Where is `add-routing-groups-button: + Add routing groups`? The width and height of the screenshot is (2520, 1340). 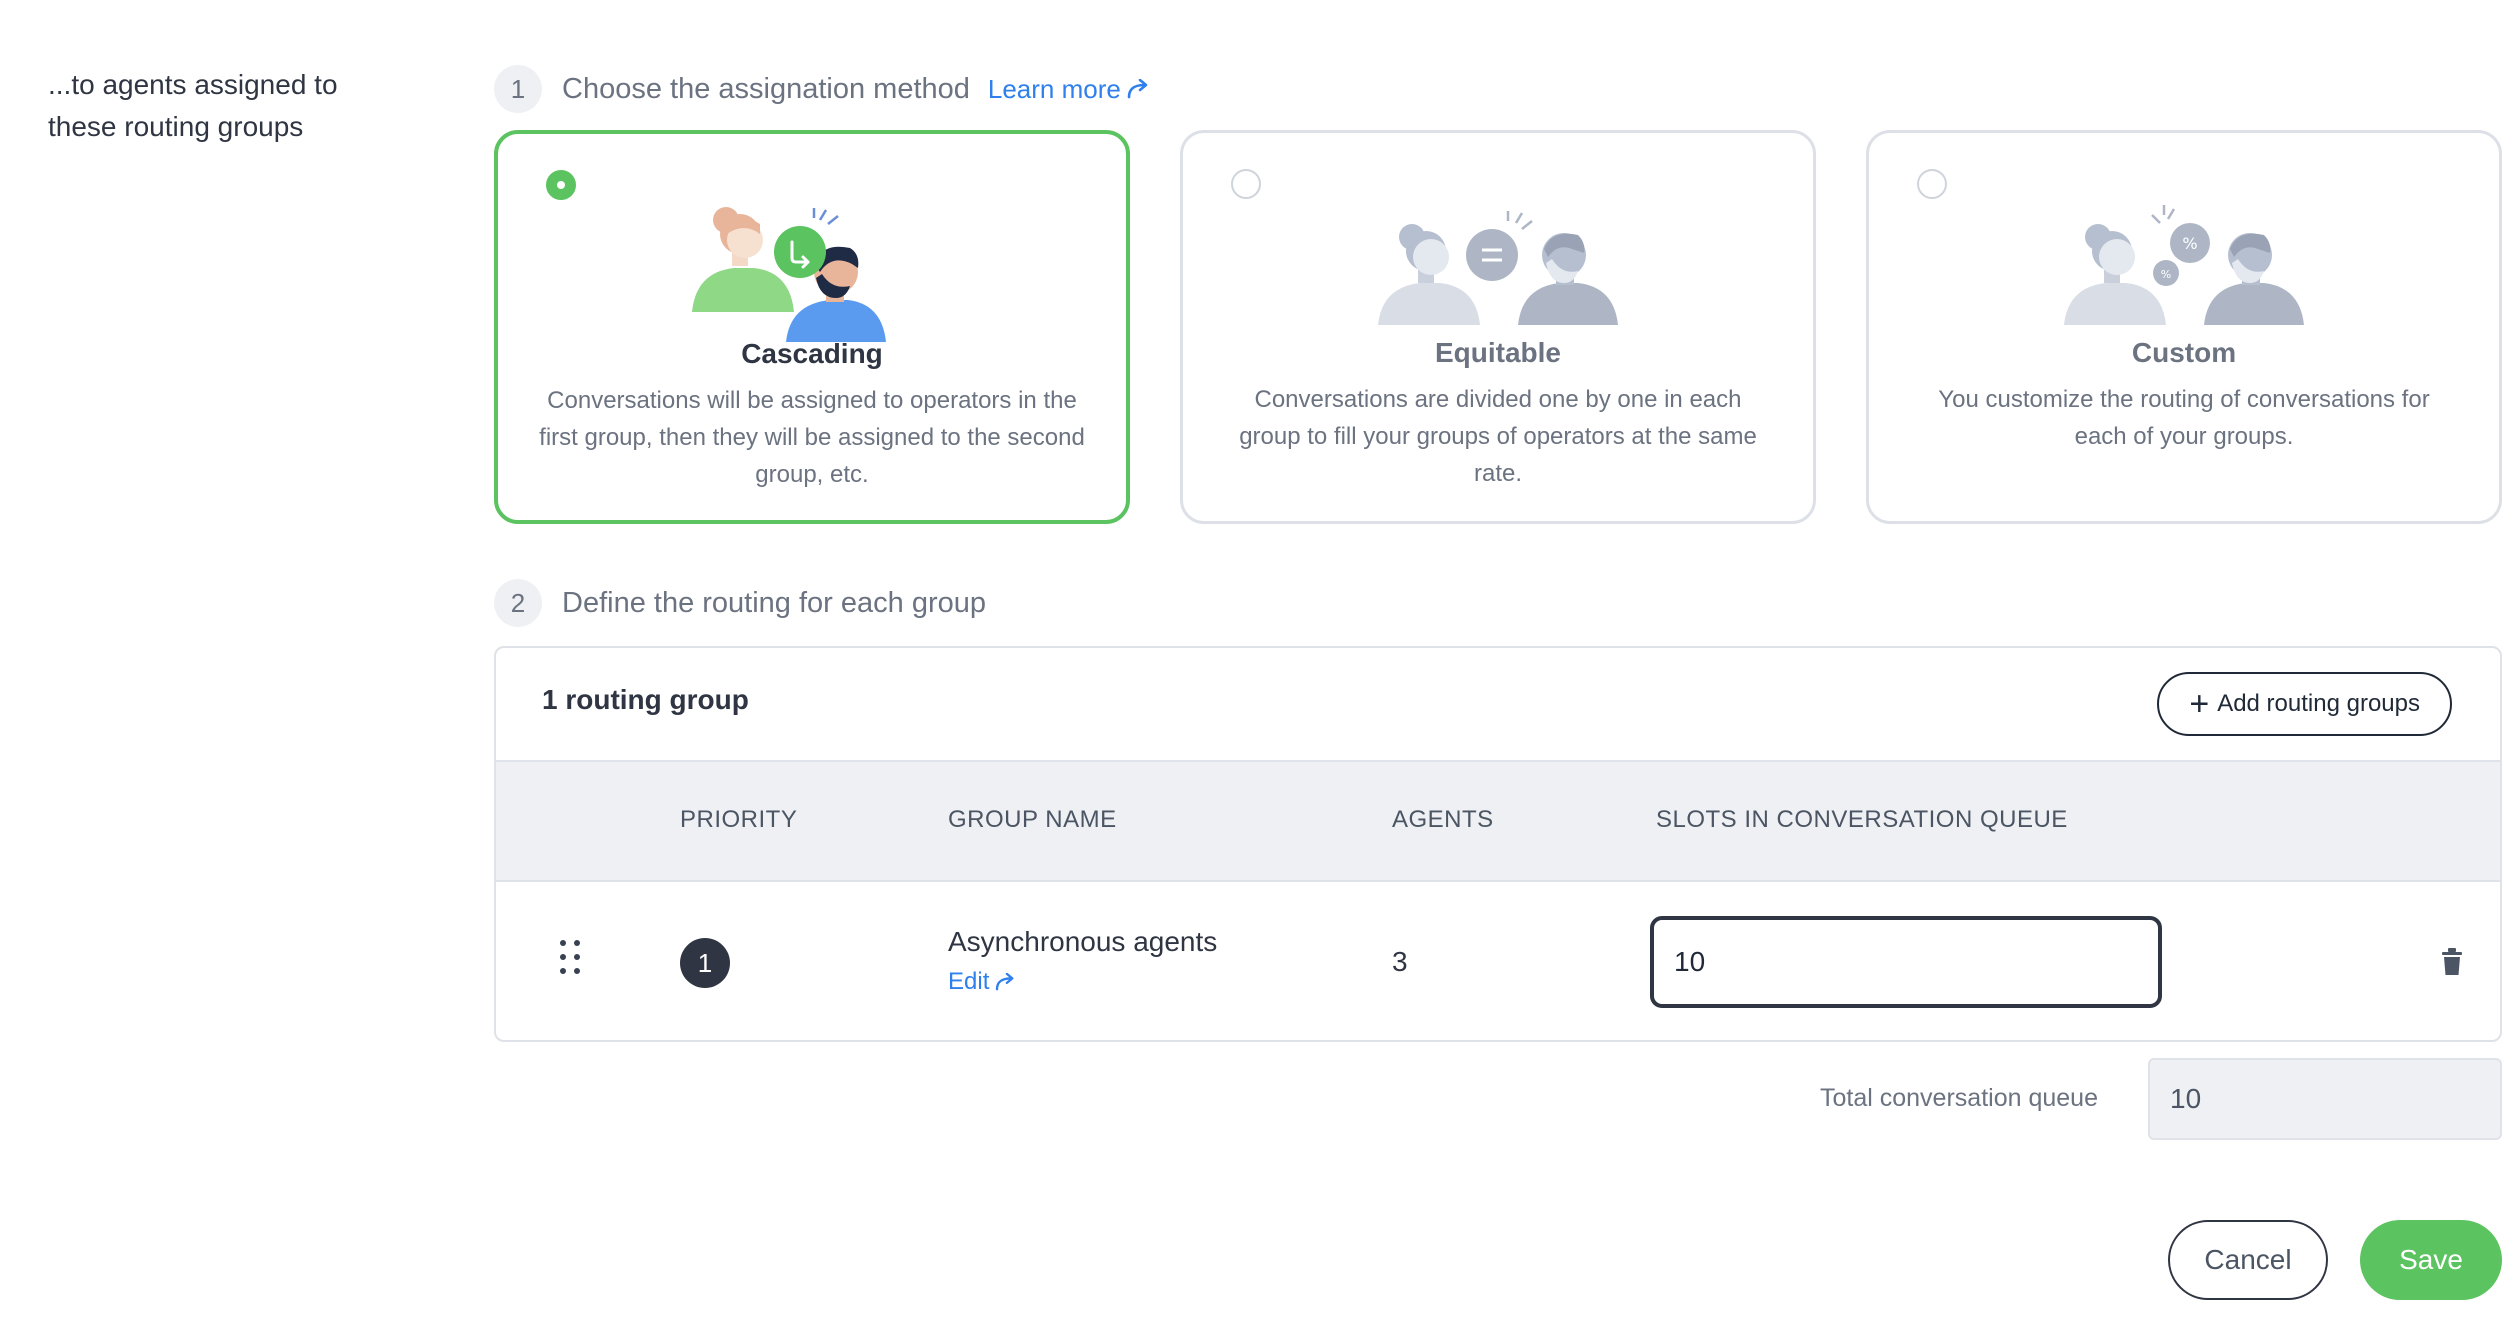 add-routing-groups-button: + Add routing groups is located at coordinates (2304, 704).